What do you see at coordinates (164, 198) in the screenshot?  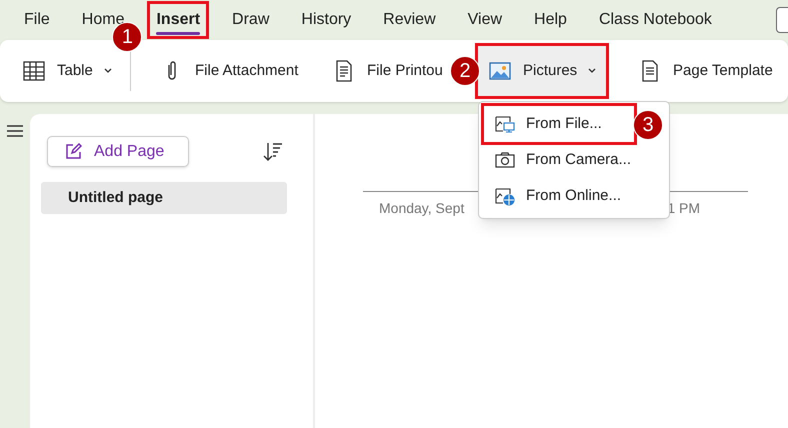 I see `page-list-item: Untitled page` at bounding box center [164, 198].